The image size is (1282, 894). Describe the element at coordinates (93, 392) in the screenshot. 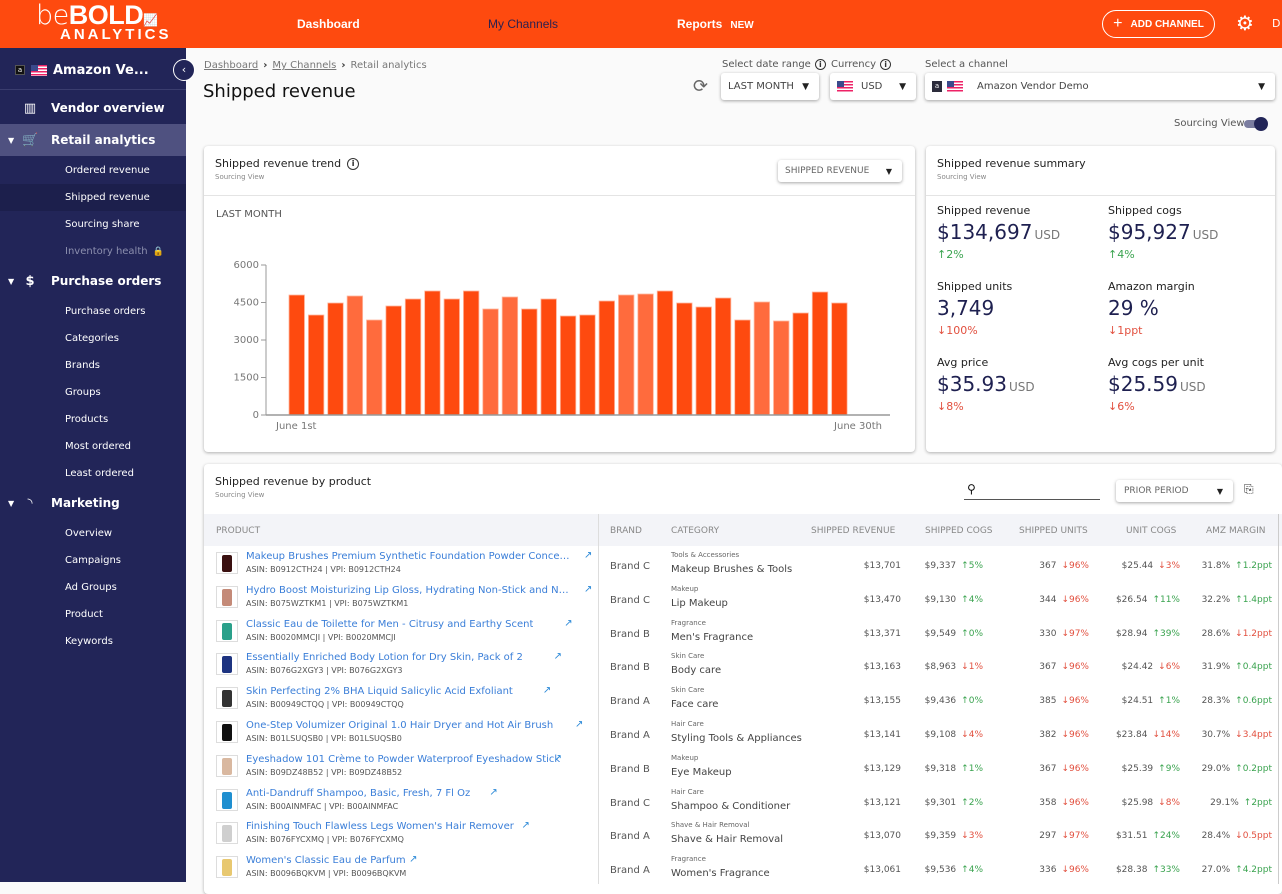

I see `sidebar-item-groups: Groups` at that location.